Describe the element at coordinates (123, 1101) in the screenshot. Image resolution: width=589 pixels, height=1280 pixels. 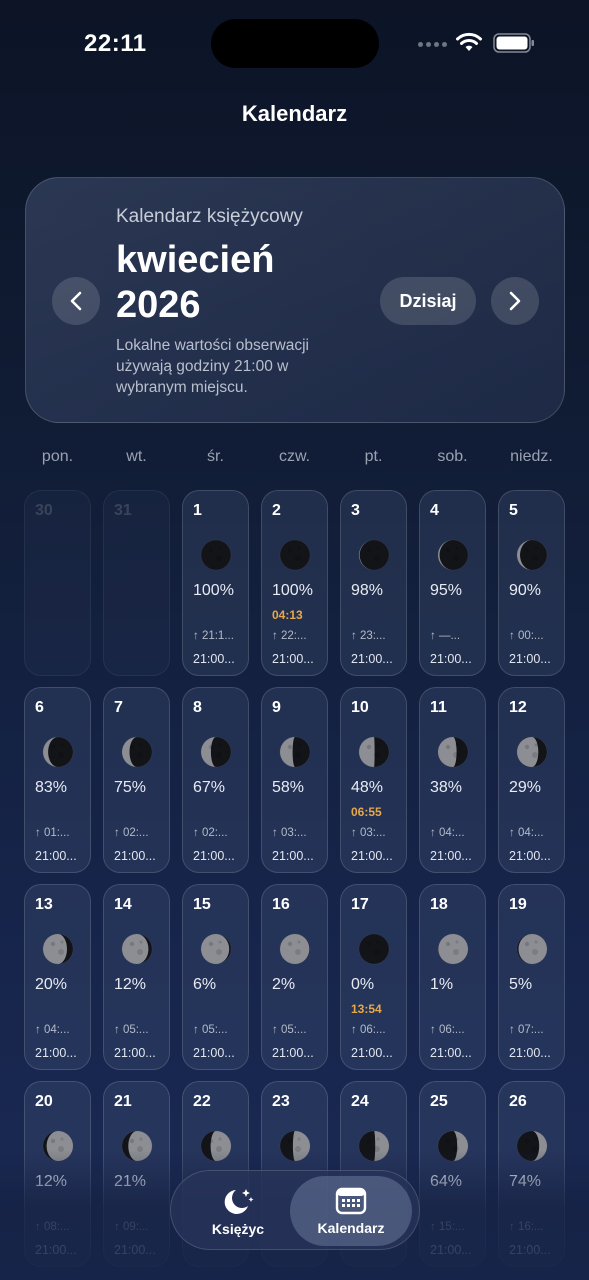
I see `day-number: 21` at that location.